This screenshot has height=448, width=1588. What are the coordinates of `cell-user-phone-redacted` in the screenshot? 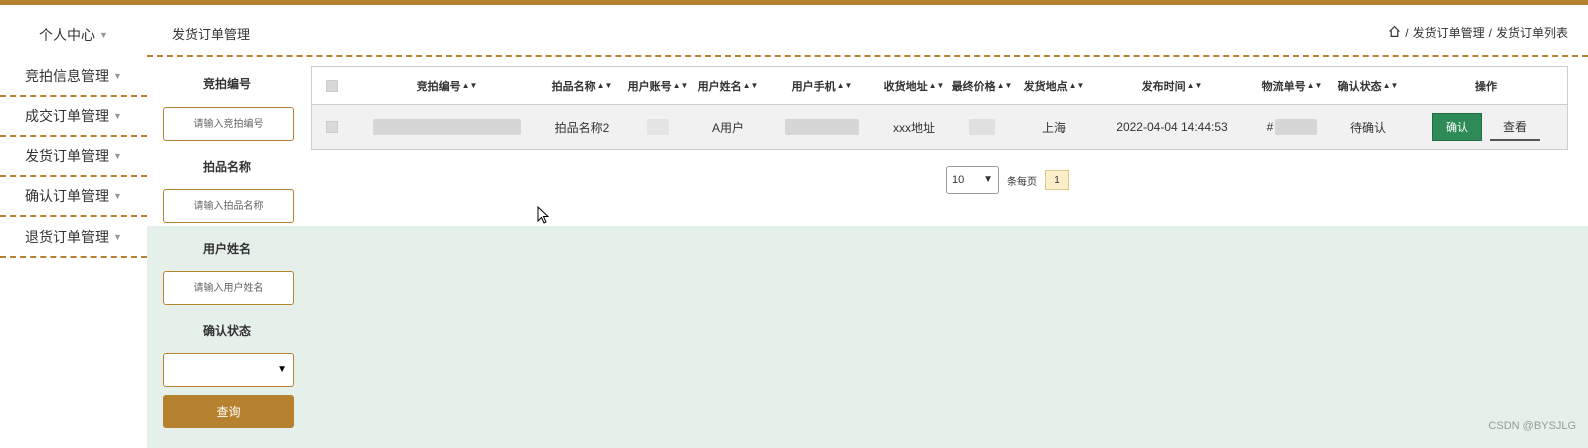 It's located at (822, 127).